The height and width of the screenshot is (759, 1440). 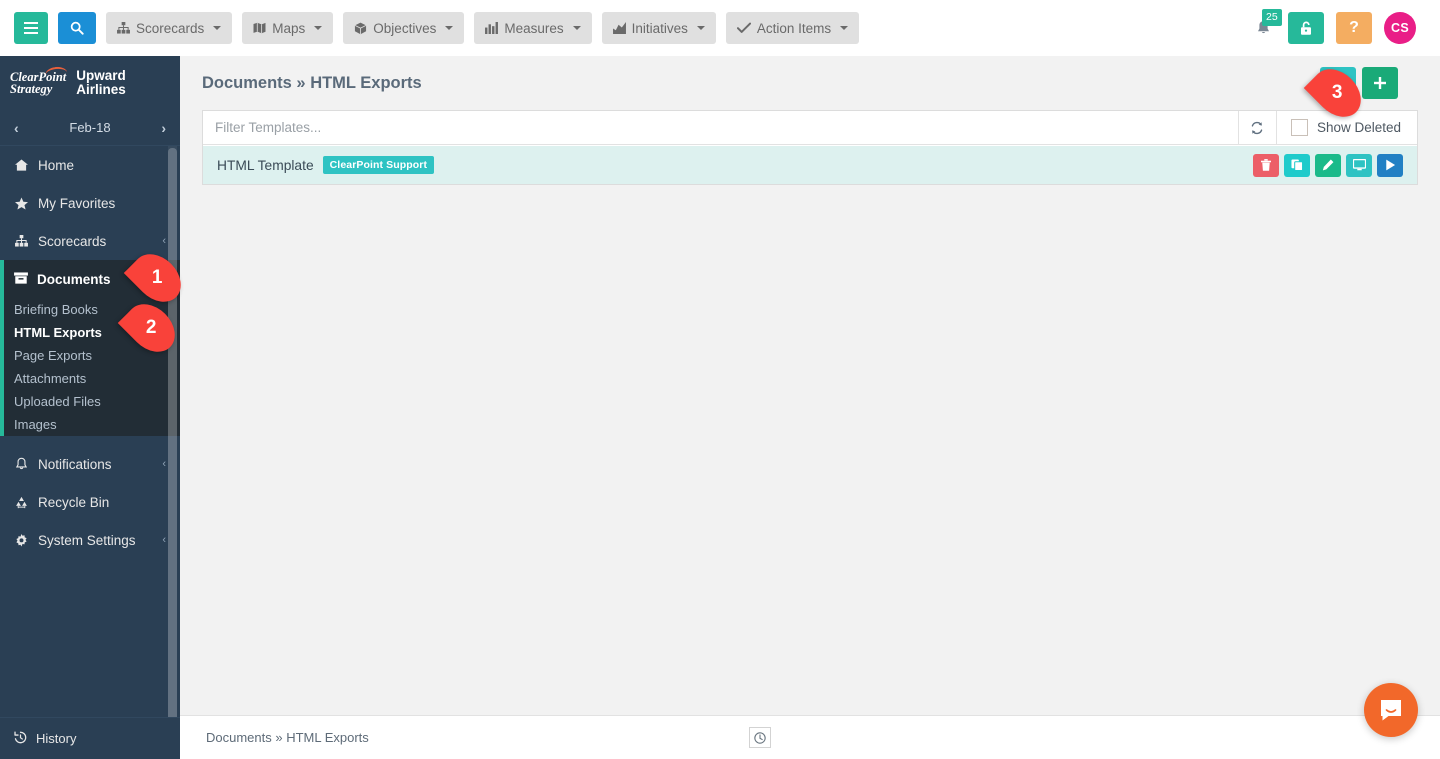 I want to click on copy-template-button, so click(x=1297, y=165).